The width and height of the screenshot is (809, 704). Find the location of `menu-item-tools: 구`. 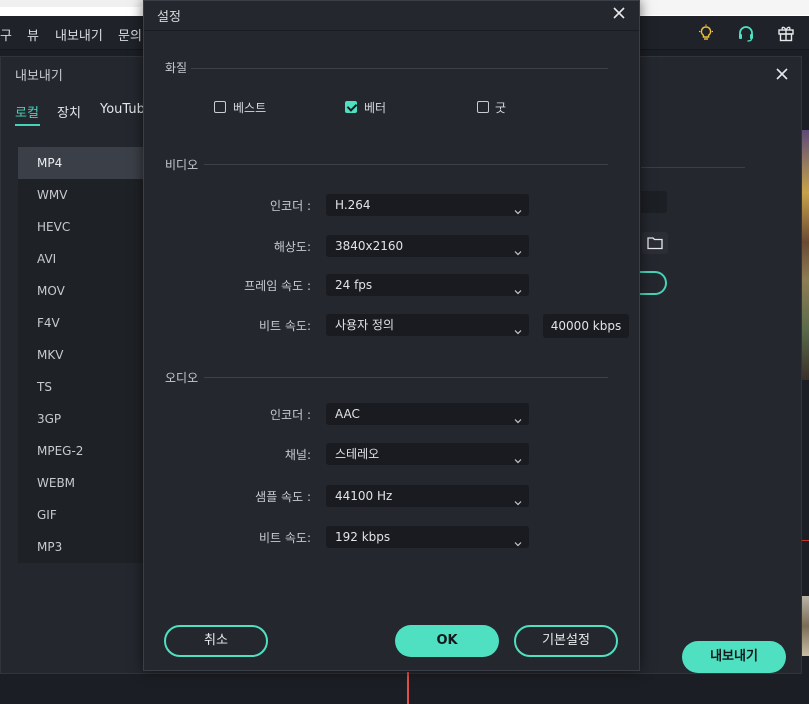

menu-item-tools: 구 is located at coordinates (6, 34).